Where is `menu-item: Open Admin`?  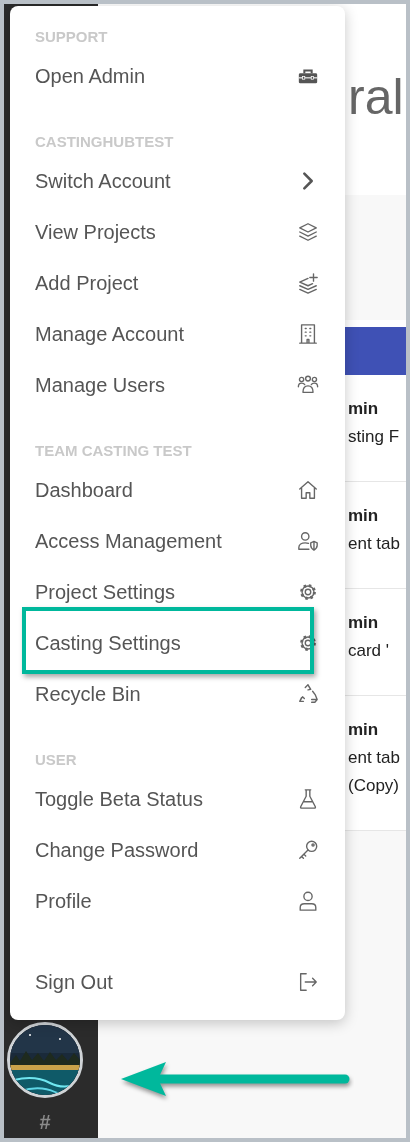 menu-item: Open Admin is located at coordinates (177, 75).